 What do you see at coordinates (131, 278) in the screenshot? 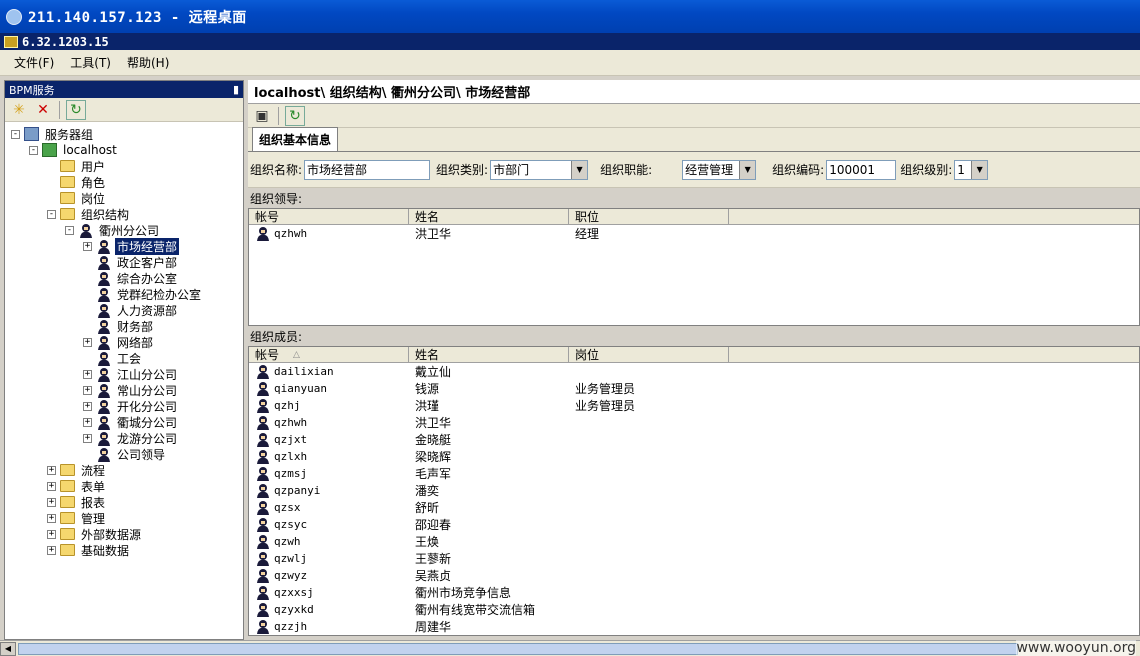
I see `tree-node: 综合办公室` at bounding box center [131, 278].